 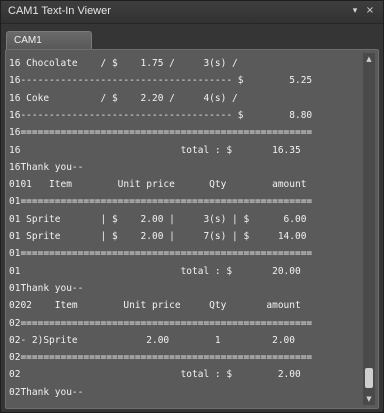 I want to click on text-line: 16 Coke / $ 2.20 / 4(s) /, so click(x=123, y=98).